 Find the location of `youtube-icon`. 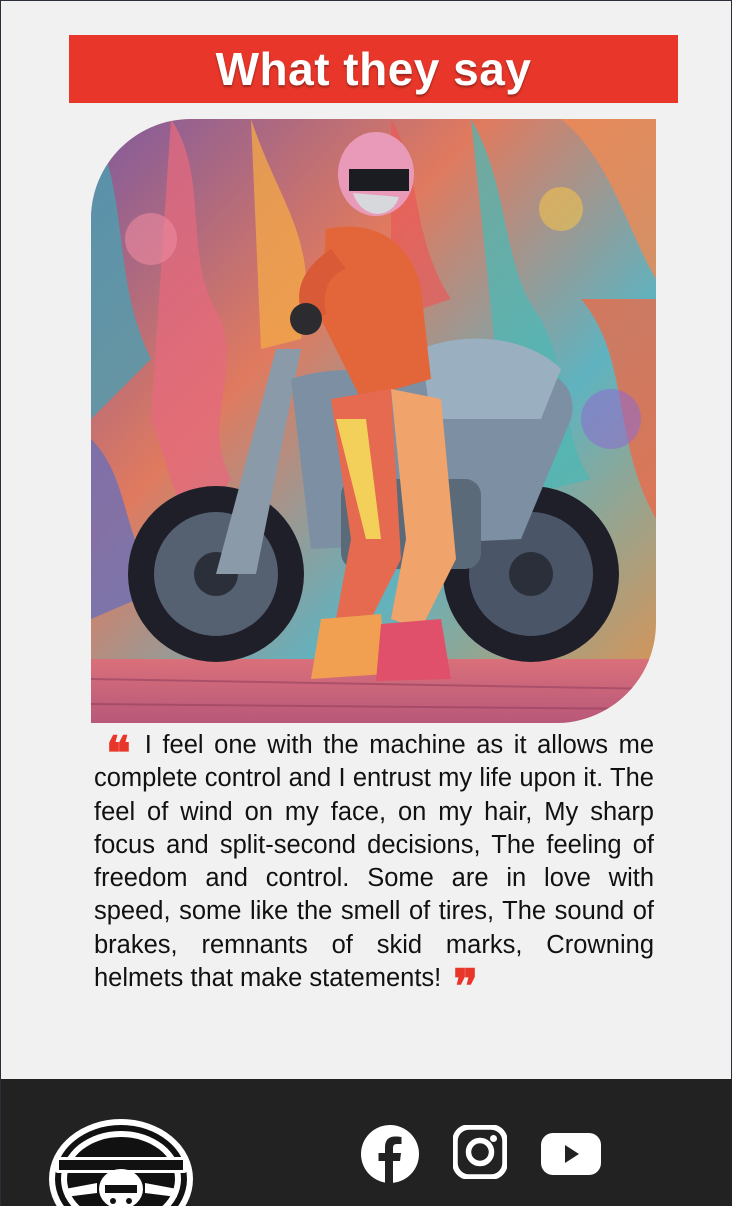

youtube-icon is located at coordinates (571, 1154).